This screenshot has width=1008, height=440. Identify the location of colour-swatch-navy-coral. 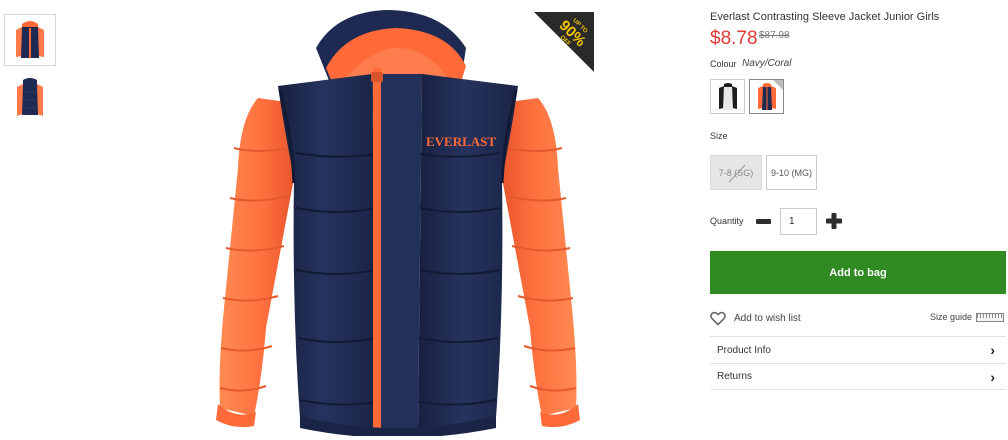
(766, 96).